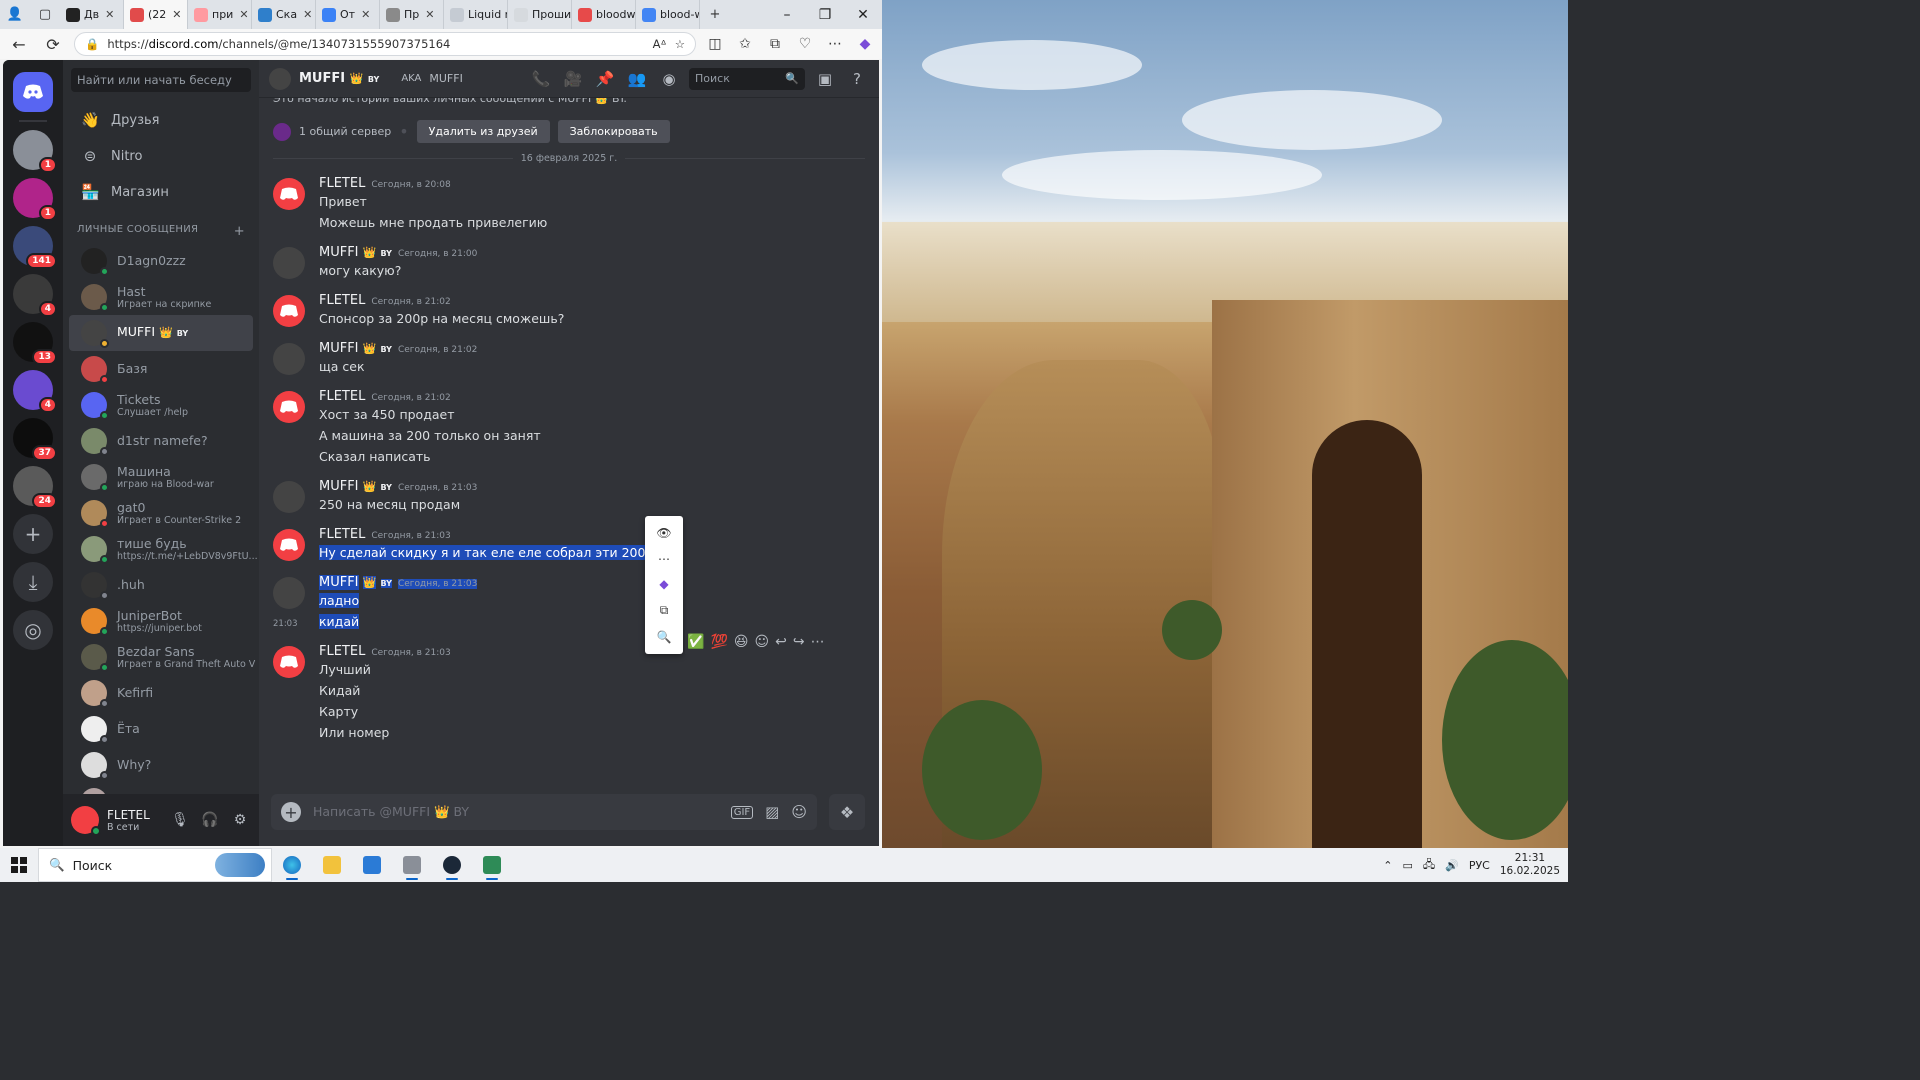 Image resolution: width=1920 pixels, height=1080 pixels. I want to click on app-taskbar-icon, so click(412, 865).